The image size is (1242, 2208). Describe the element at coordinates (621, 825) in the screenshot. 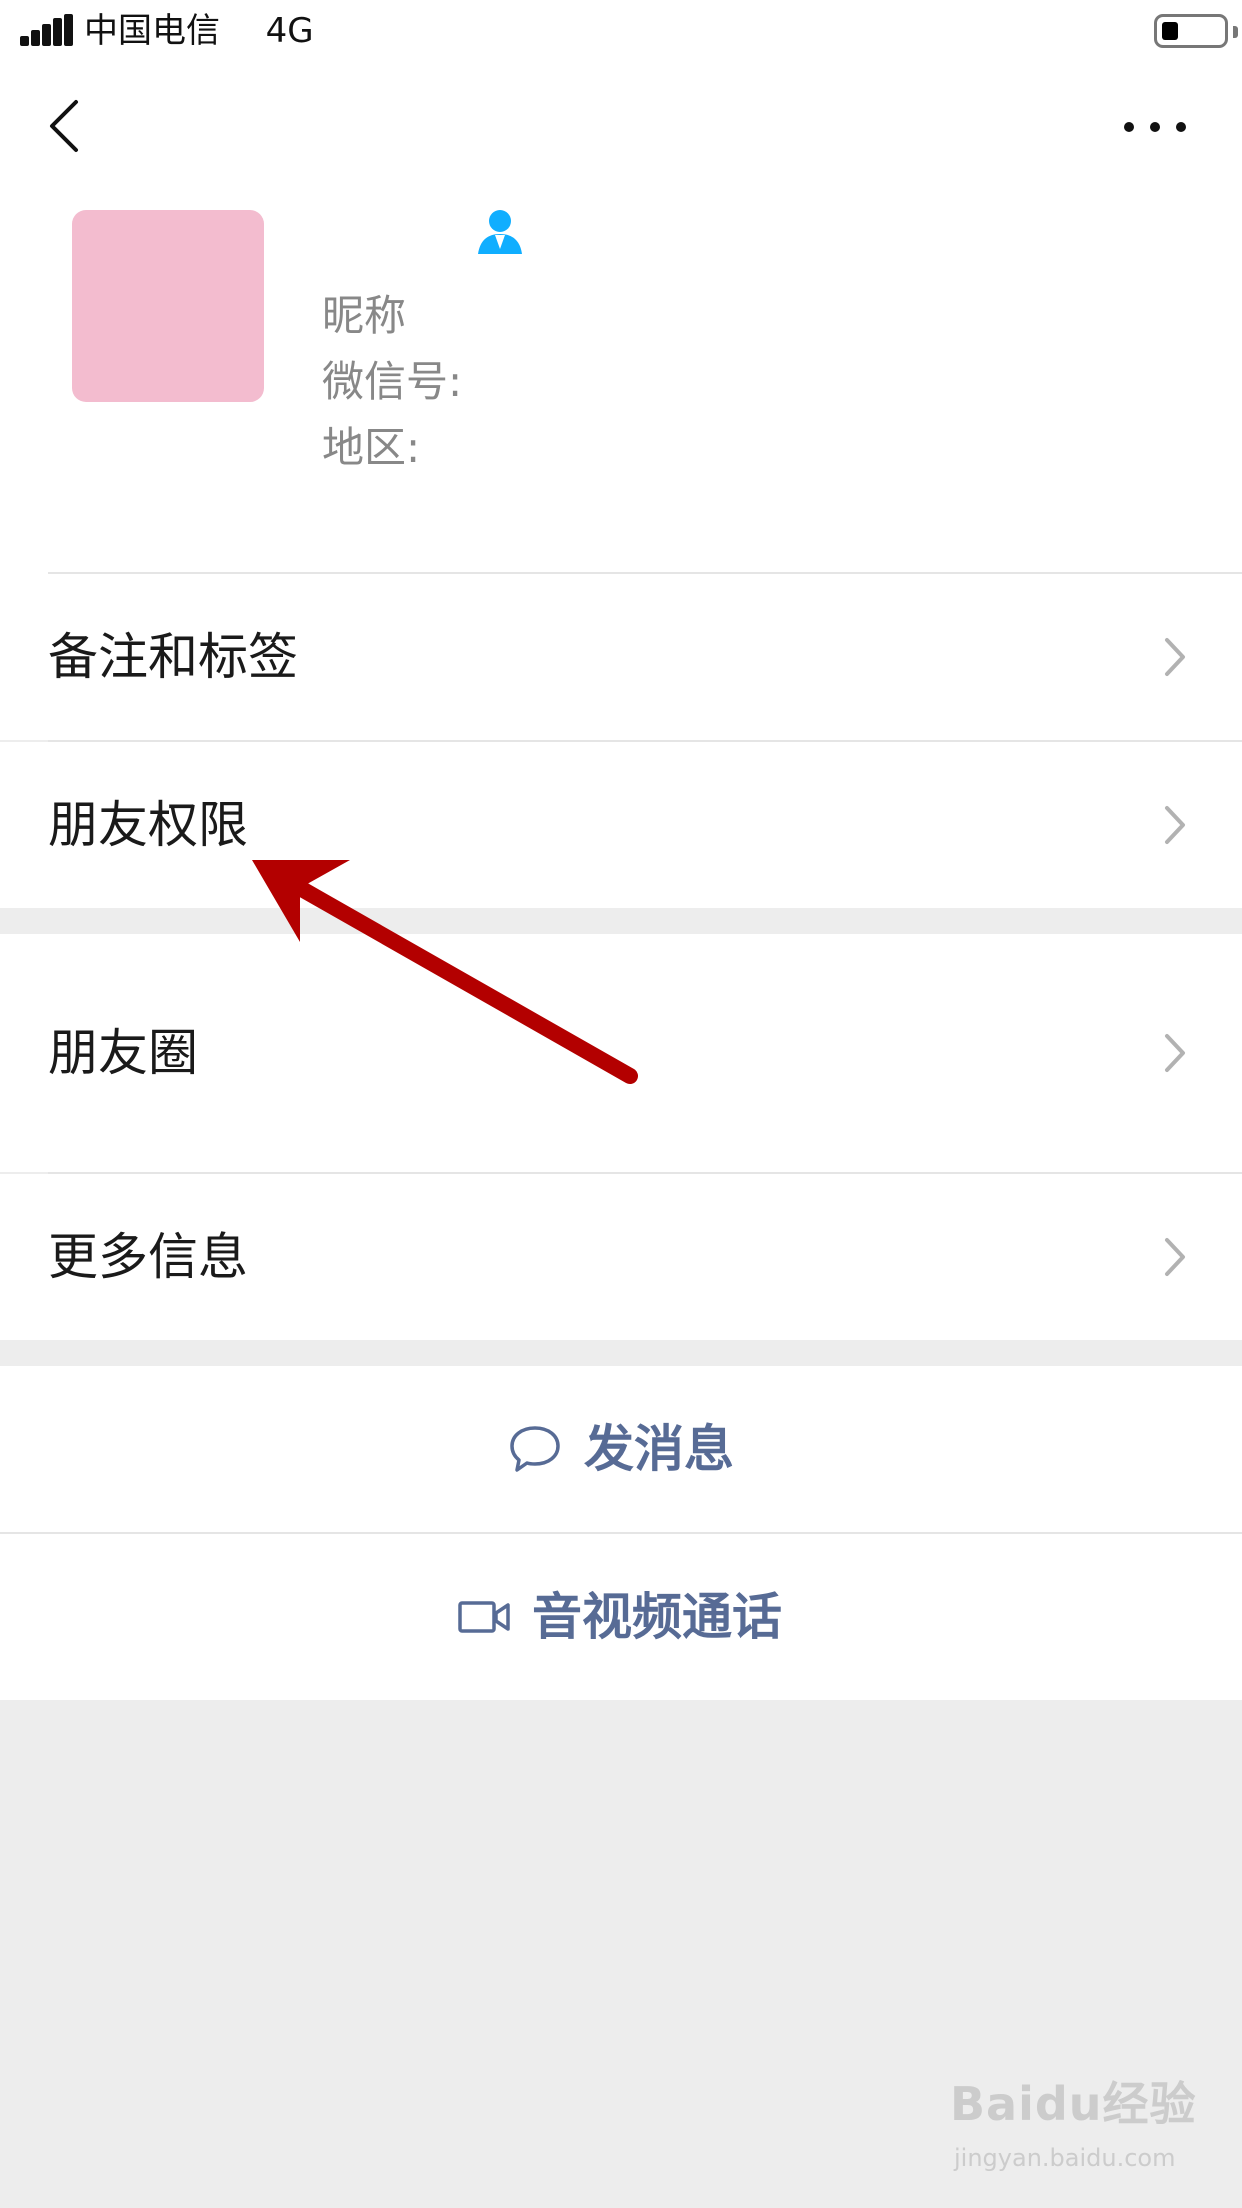

I see `friend-permissions-row: 朋友权限` at that location.